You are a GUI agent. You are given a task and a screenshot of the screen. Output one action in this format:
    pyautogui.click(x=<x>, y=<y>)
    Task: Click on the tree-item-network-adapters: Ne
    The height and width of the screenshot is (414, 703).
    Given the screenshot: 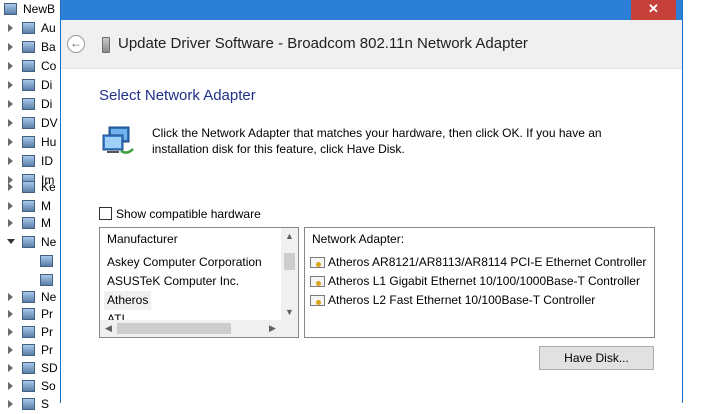 What is the action you would take?
    pyautogui.click(x=30, y=242)
    